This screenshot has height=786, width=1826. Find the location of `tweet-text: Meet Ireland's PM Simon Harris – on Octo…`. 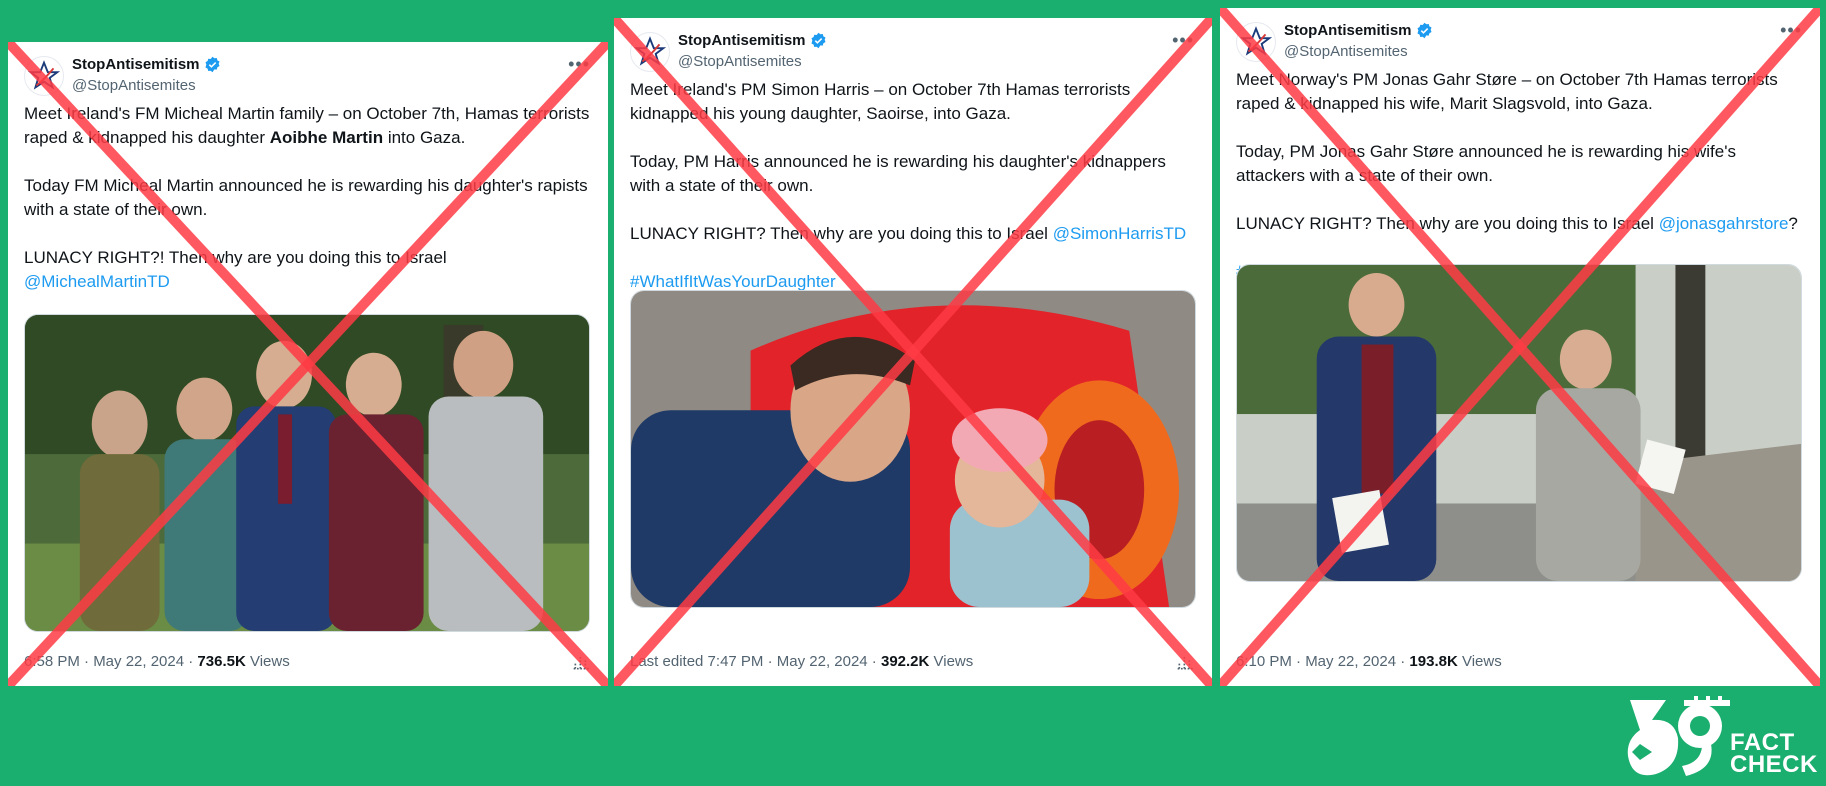

tweet-text: Meet Ireland's PM Simon Harris – on Octo… is located at coordinates (913, 186).